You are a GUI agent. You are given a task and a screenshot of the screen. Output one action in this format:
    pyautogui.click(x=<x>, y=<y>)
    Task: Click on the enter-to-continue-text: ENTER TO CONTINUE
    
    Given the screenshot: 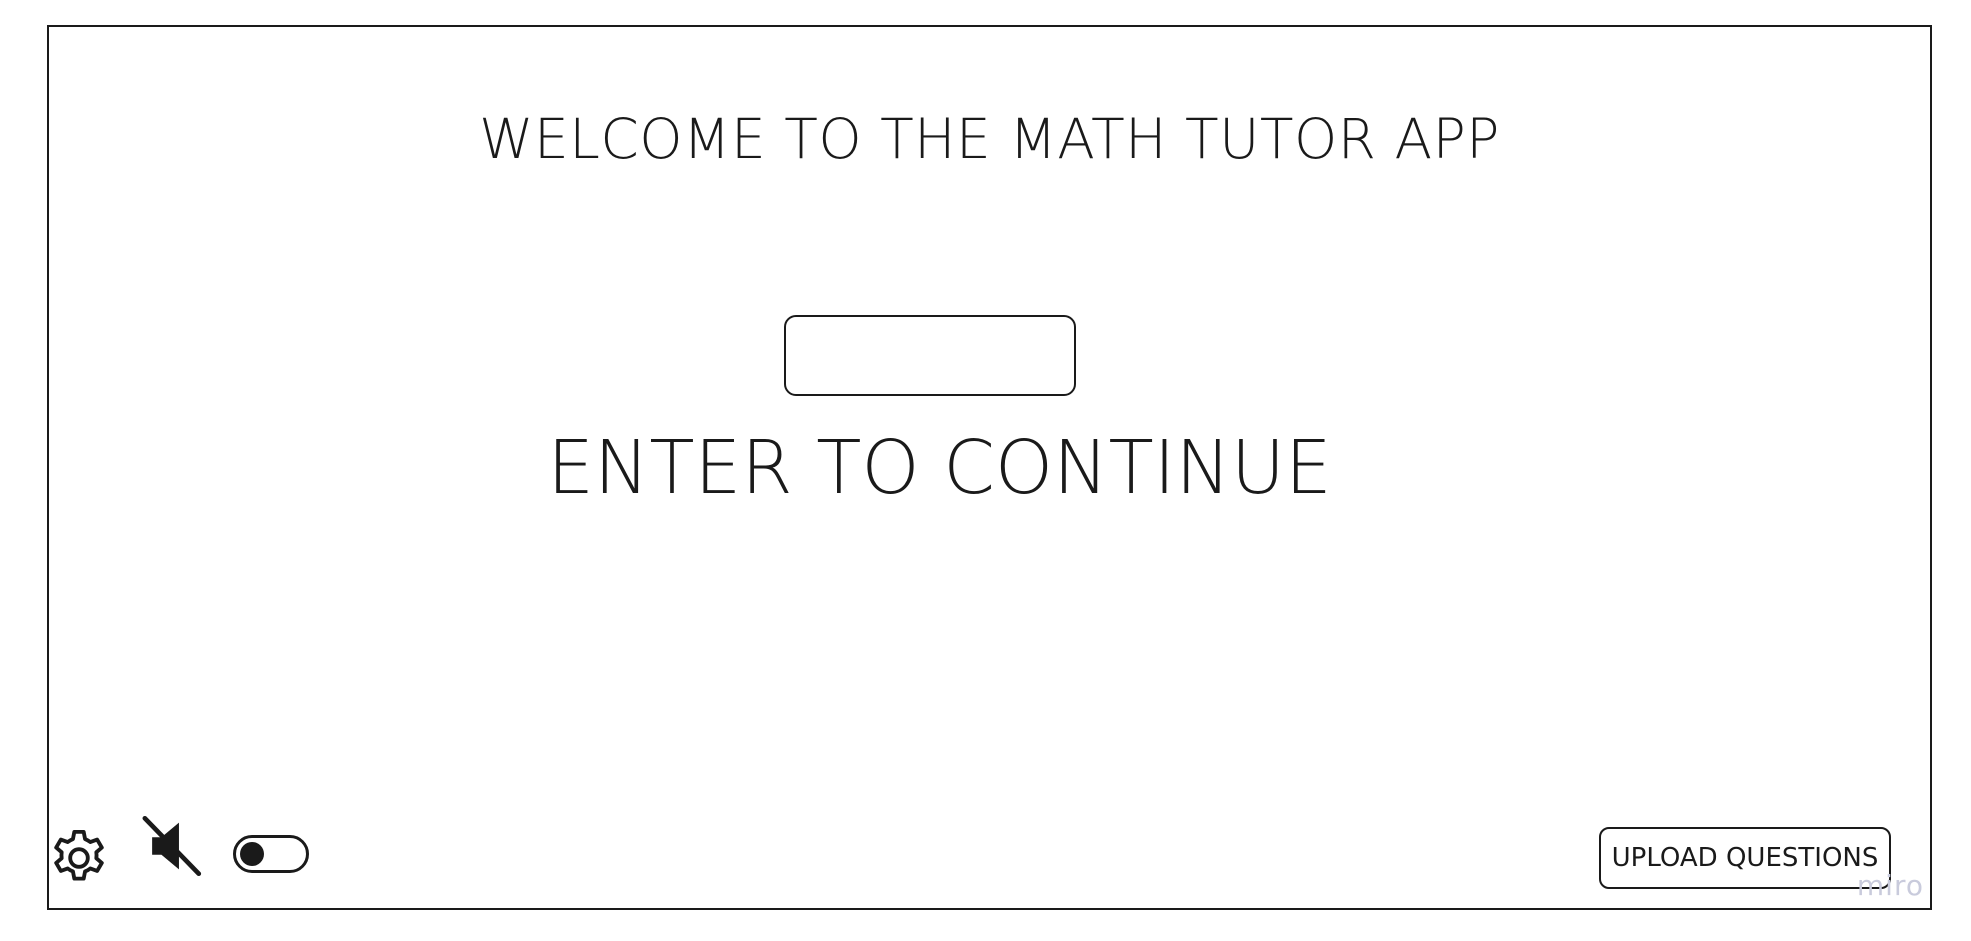 What is the action you would take?
    pyautogui.click(x=939, y=468)
    